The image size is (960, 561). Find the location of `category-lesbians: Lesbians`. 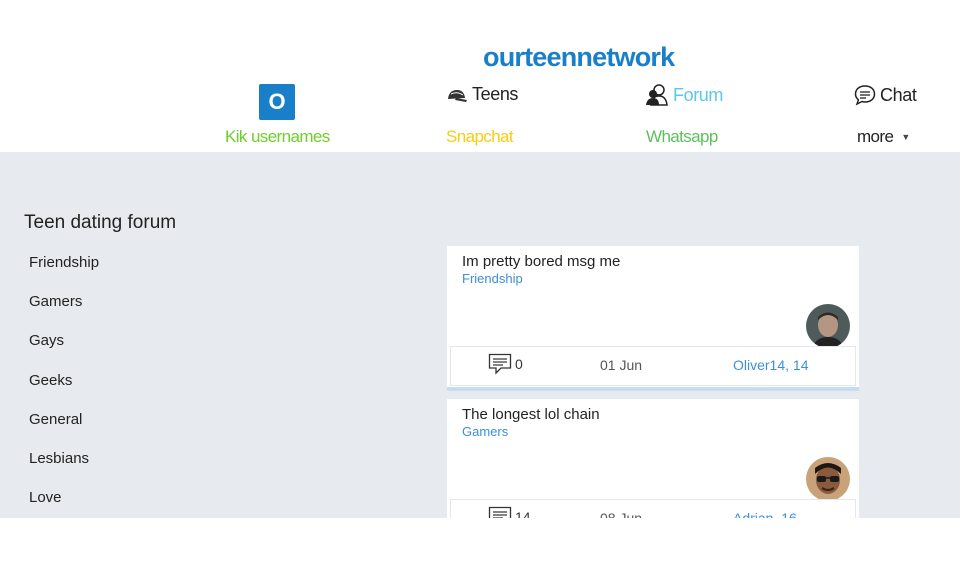

category-lesbians: Lesbians is located at coordinates (64, 469).